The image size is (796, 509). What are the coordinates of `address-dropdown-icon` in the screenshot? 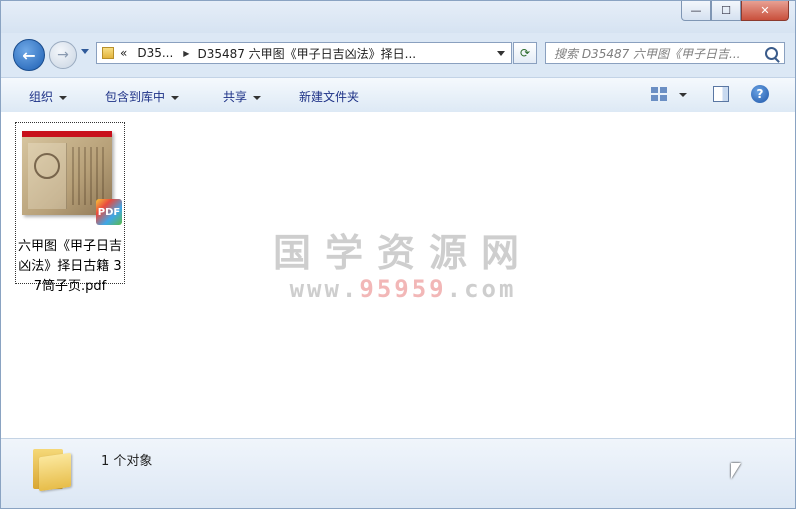 It's located at (501, 53).